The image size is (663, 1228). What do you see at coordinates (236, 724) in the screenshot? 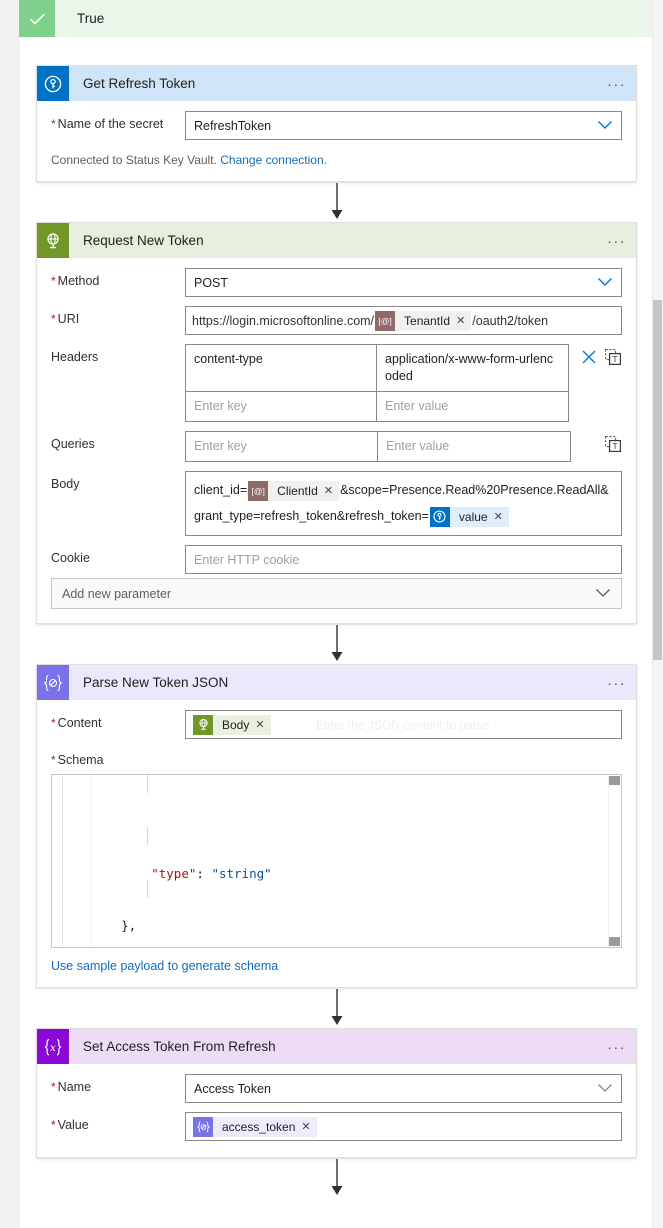
I see `token-chip-label: Body` at bounding box center [236, 724].